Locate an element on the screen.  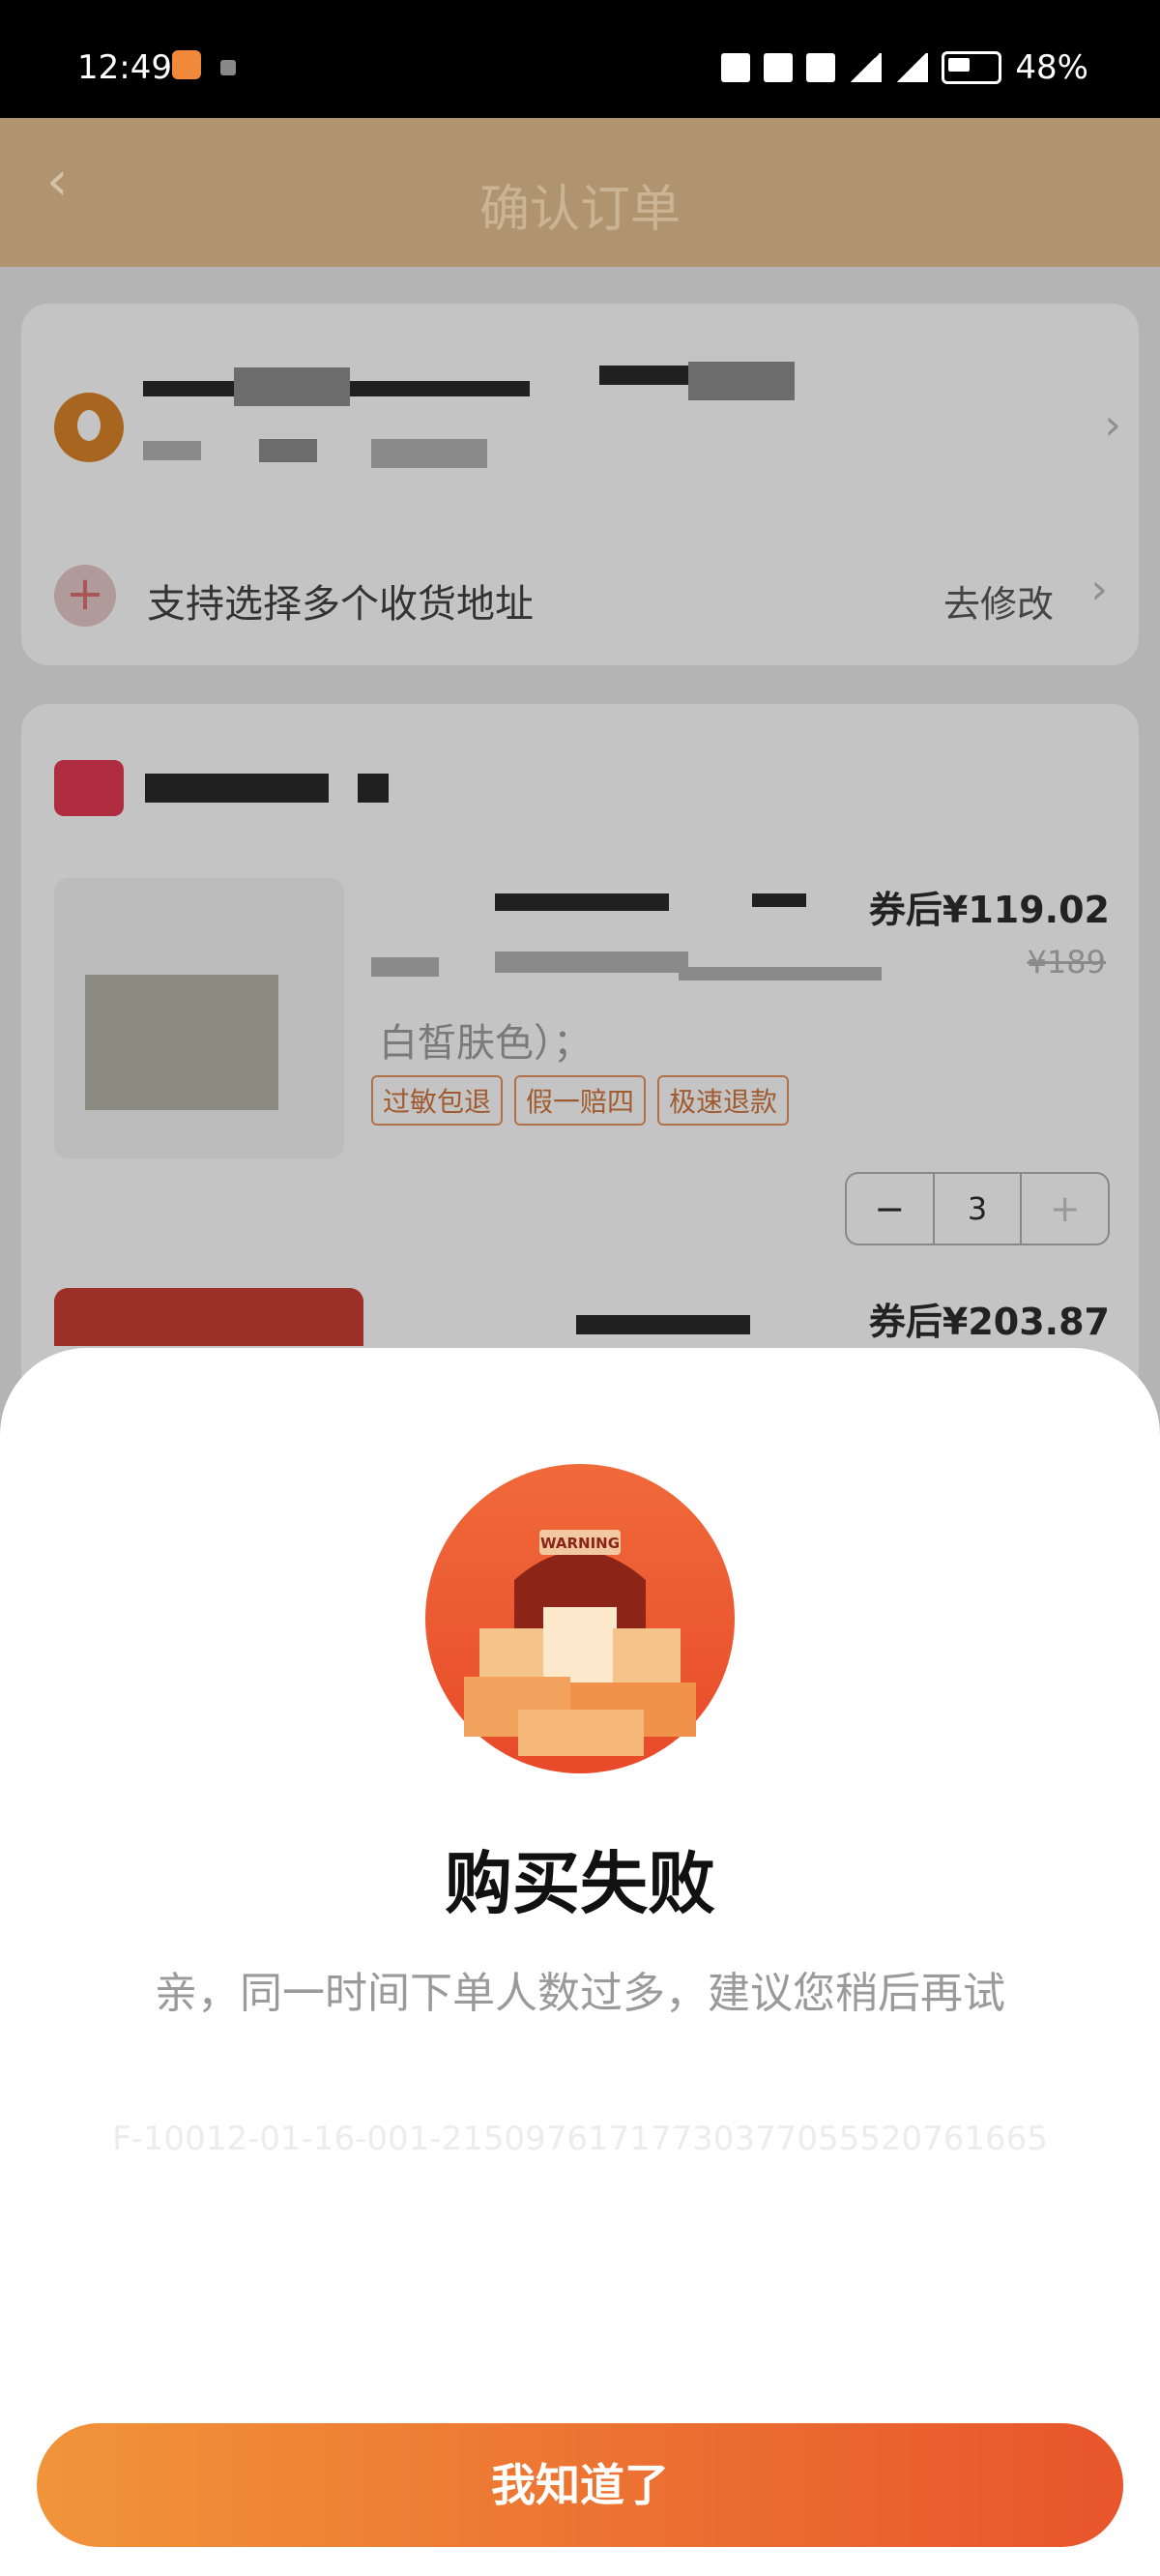
product-image-content is located at coordinates (181, 1042).